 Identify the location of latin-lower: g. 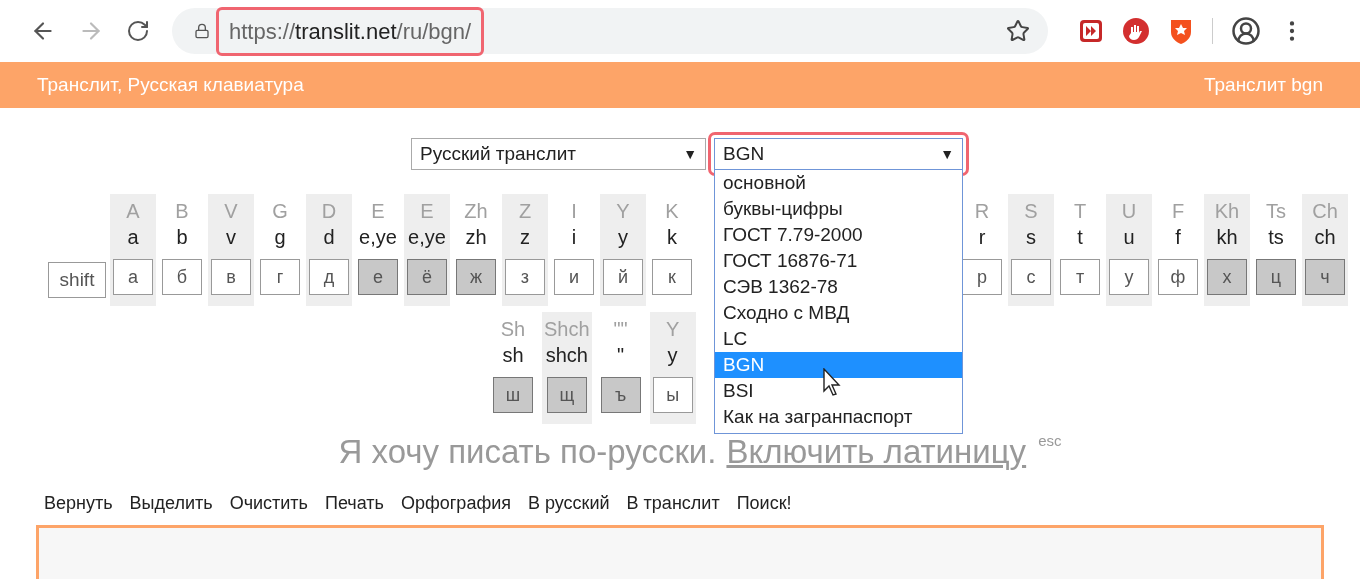
(280, 237).